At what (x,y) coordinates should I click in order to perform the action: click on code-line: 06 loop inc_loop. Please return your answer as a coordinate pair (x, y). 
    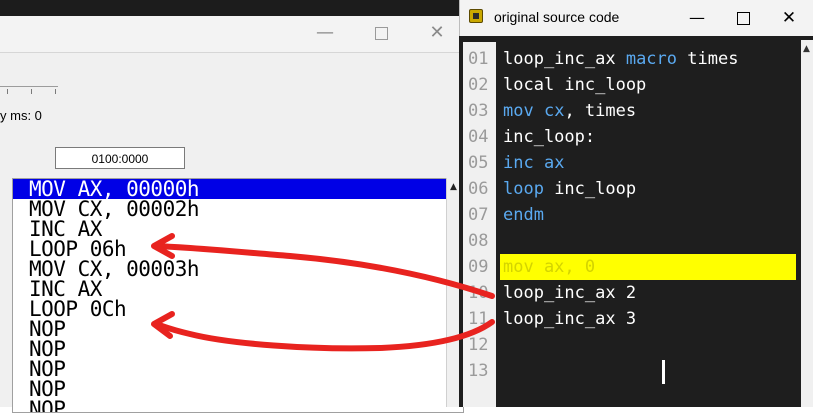
    Looking at the image, I should click on (632, 189).